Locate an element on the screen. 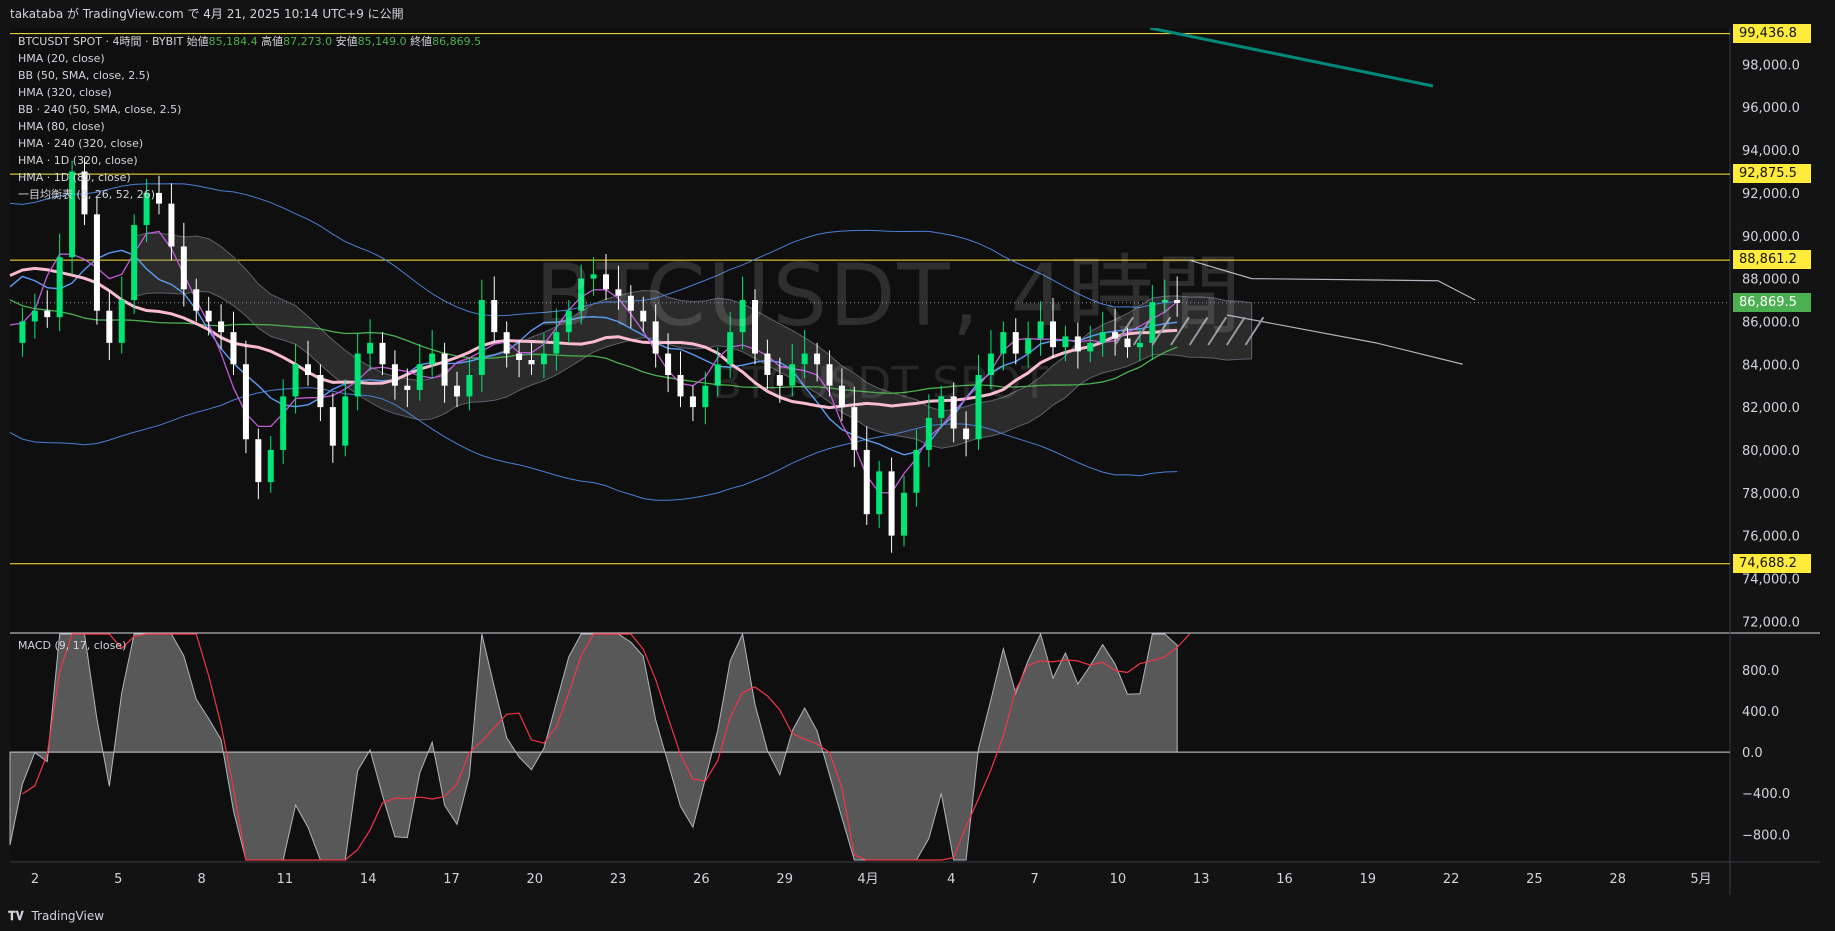  time-axis-tick: 17 is located at coordinates (451, 879).